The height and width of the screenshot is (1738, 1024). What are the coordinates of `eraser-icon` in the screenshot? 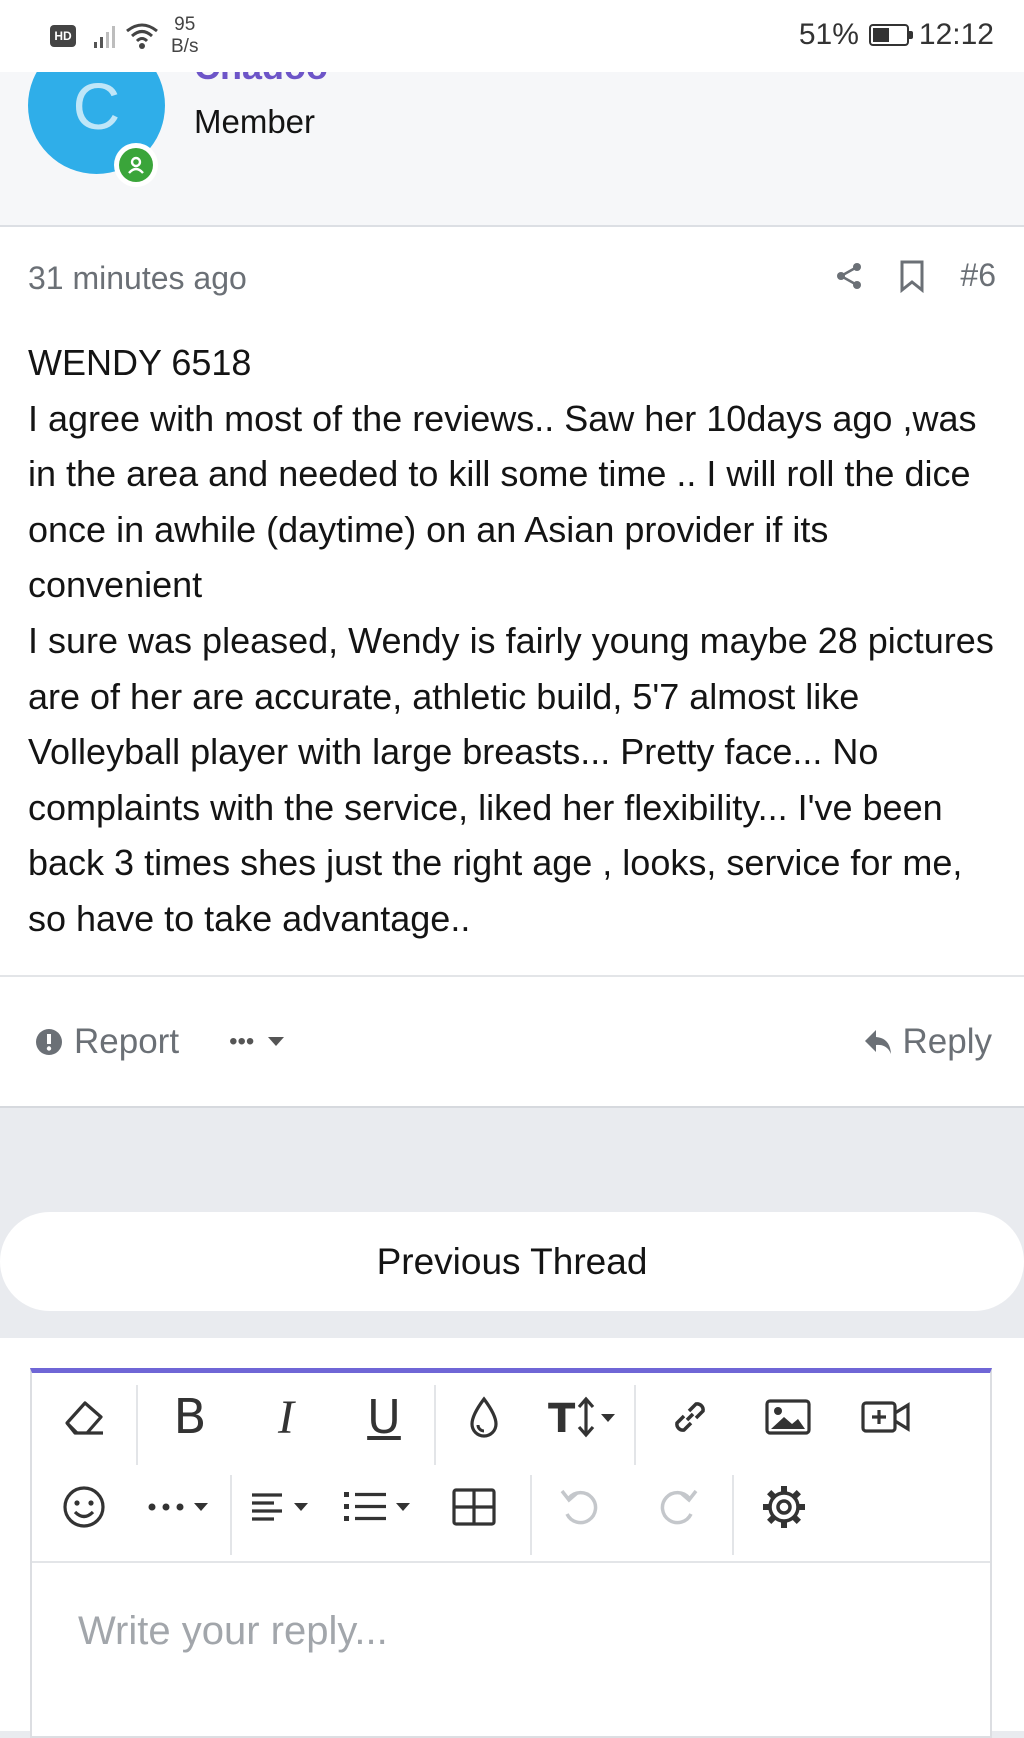 It's located at (84, 1417).